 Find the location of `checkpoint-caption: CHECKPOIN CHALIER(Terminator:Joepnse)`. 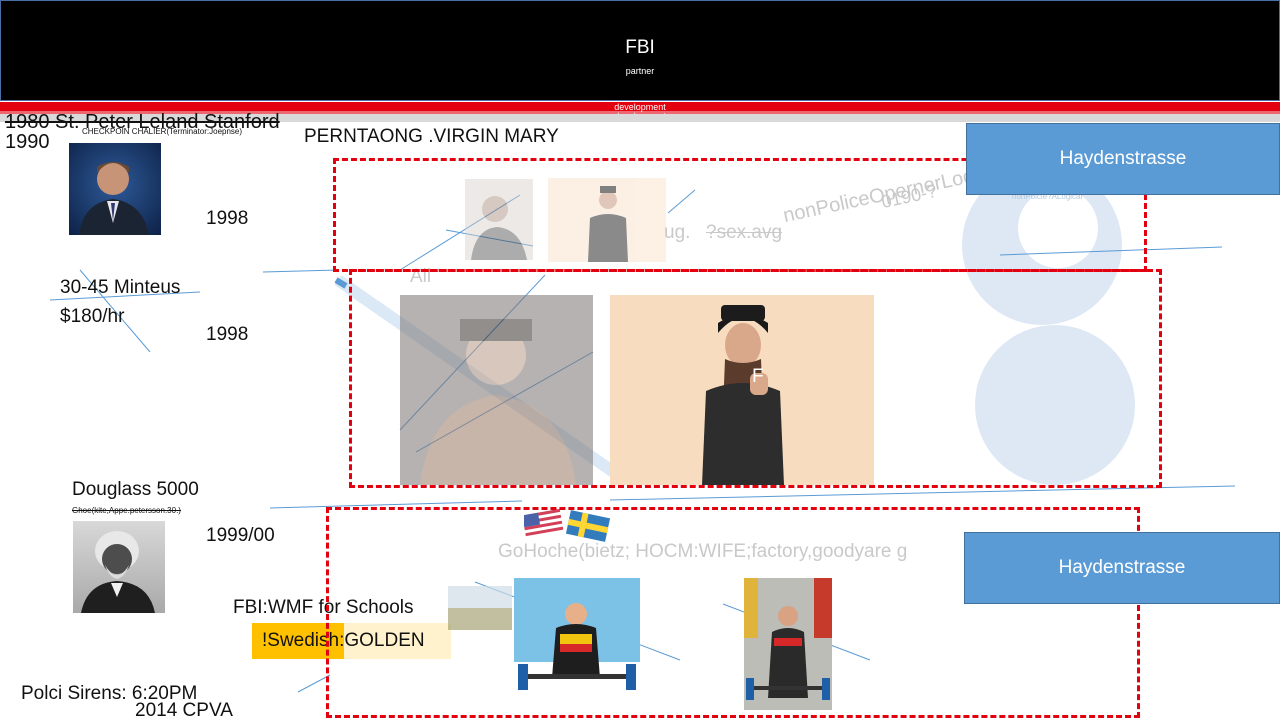

checkpoint-caption: CHECKPOIN CHALIER(Terminator:Joepnse) is located at coordinates (162, 131).